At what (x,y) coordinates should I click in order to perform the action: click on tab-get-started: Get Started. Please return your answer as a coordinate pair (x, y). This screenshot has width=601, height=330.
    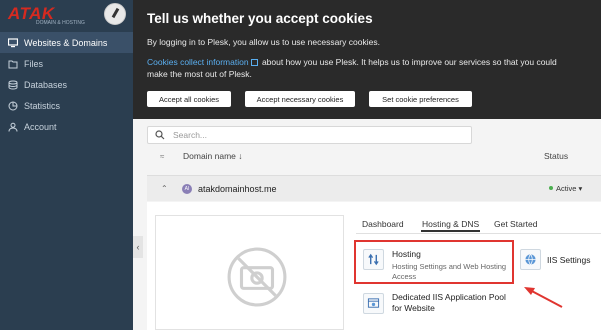
    Looking at the image, I should click on (515, 224).